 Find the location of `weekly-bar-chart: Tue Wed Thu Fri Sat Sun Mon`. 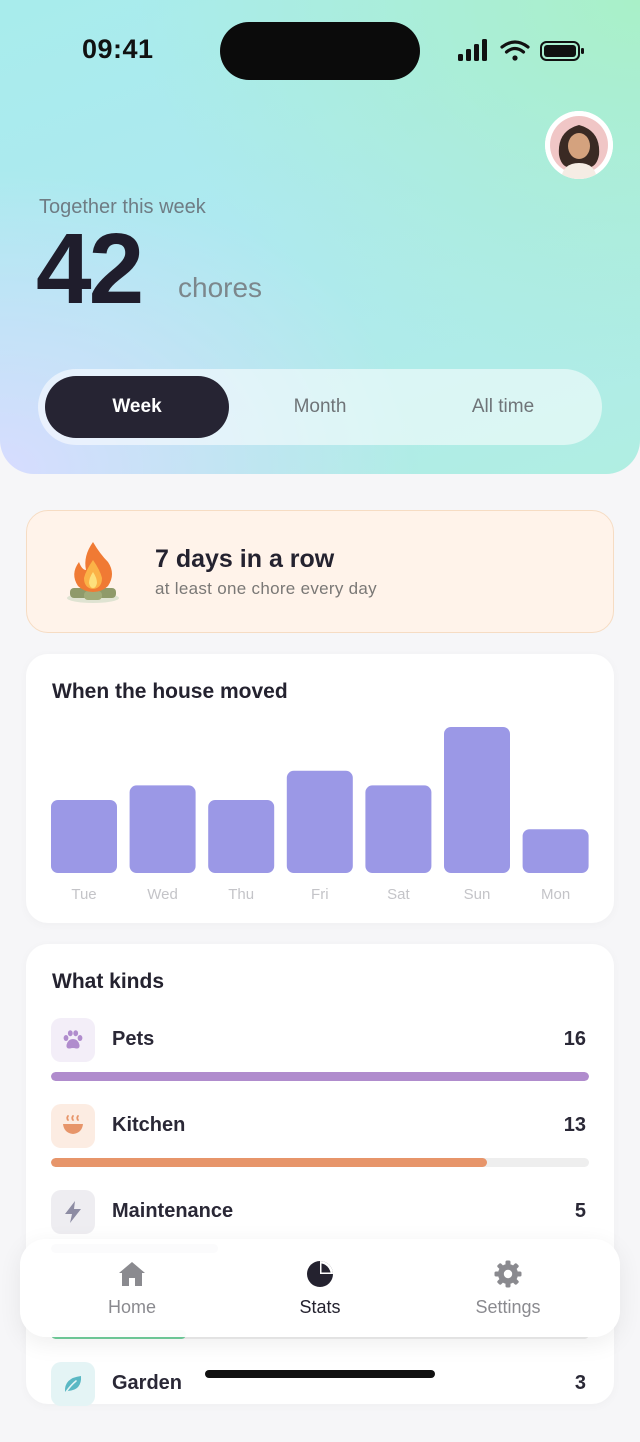

weekly-bar-chart: Tue Wed Thu Fri Sat Sun Mon is located at coordinates (320, 815).